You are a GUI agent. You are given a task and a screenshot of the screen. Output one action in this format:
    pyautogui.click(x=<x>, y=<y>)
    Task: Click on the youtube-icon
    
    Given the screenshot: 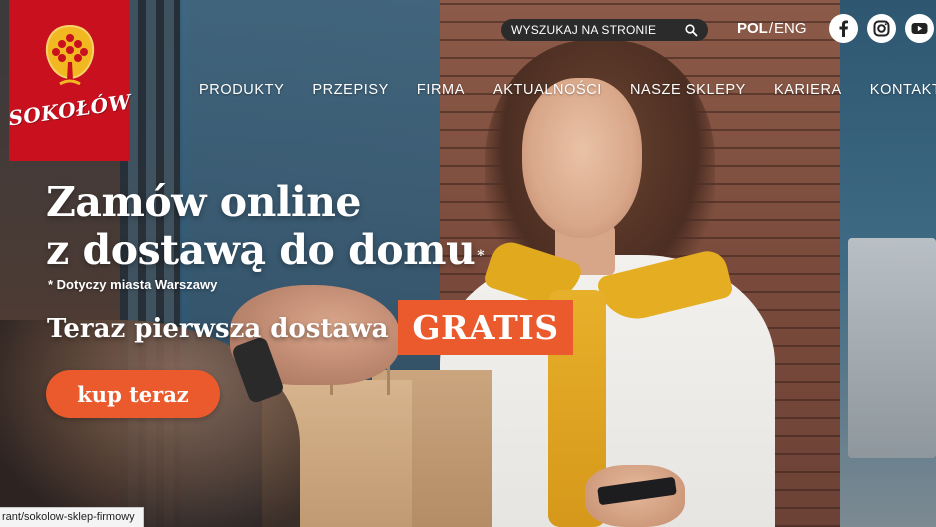 What is the action you would take?
    pyautogui.click(x=919, y=28)
    